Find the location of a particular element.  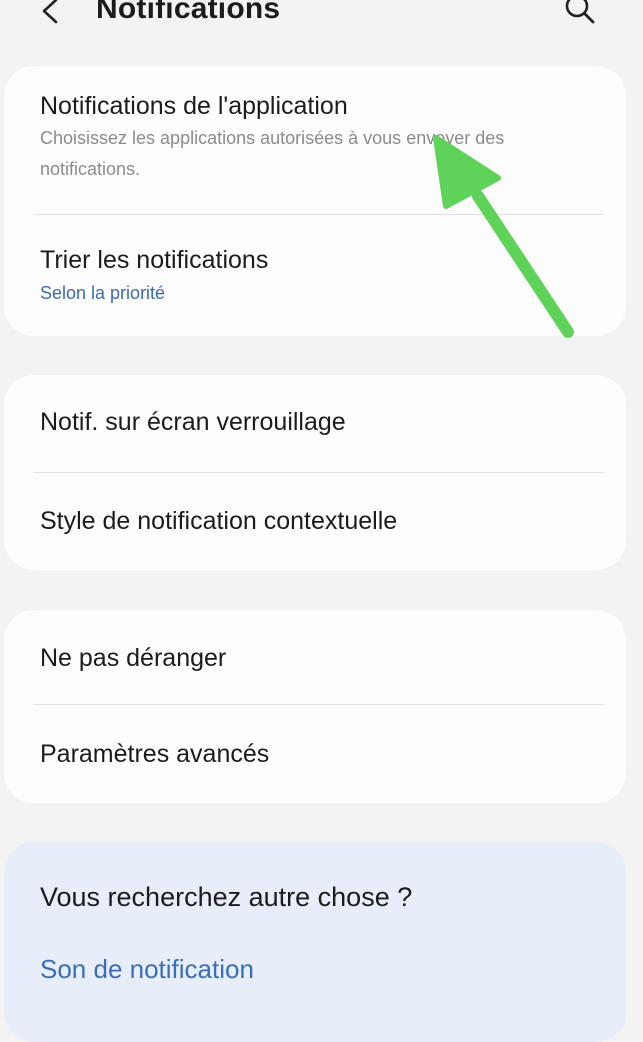

suggestions-title: Vous recherchez autre chose ? is located at coordinates (226, 897).